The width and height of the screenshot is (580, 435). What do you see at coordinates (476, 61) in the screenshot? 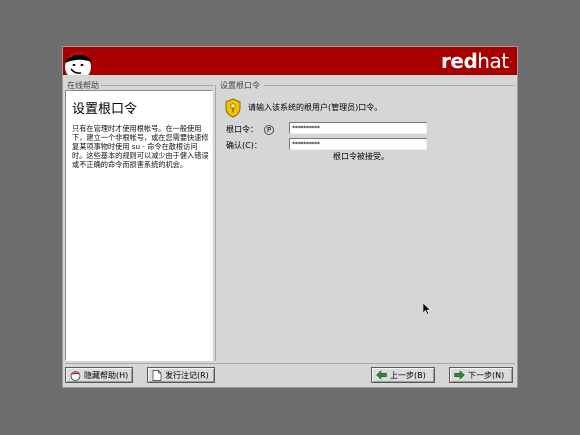
I see `redhat-logo: redhat.` at bounding box center [476, 61].